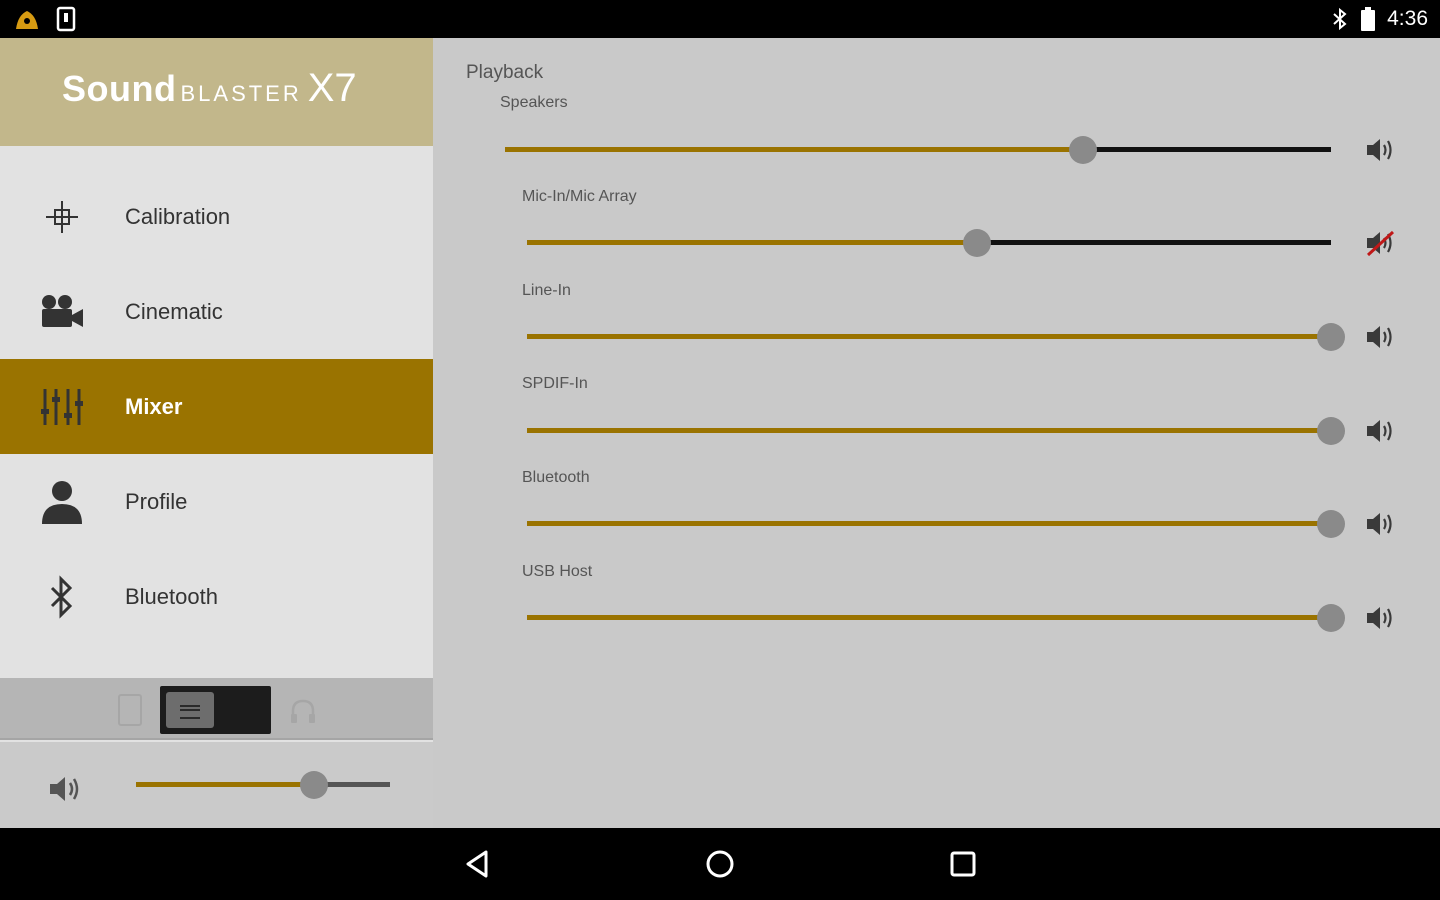 This screenshot has width=1440, height=900. What do you see at coordinates (62, 502) in the screenshot?
I see `person-icon` at bounding box center [62, 502].